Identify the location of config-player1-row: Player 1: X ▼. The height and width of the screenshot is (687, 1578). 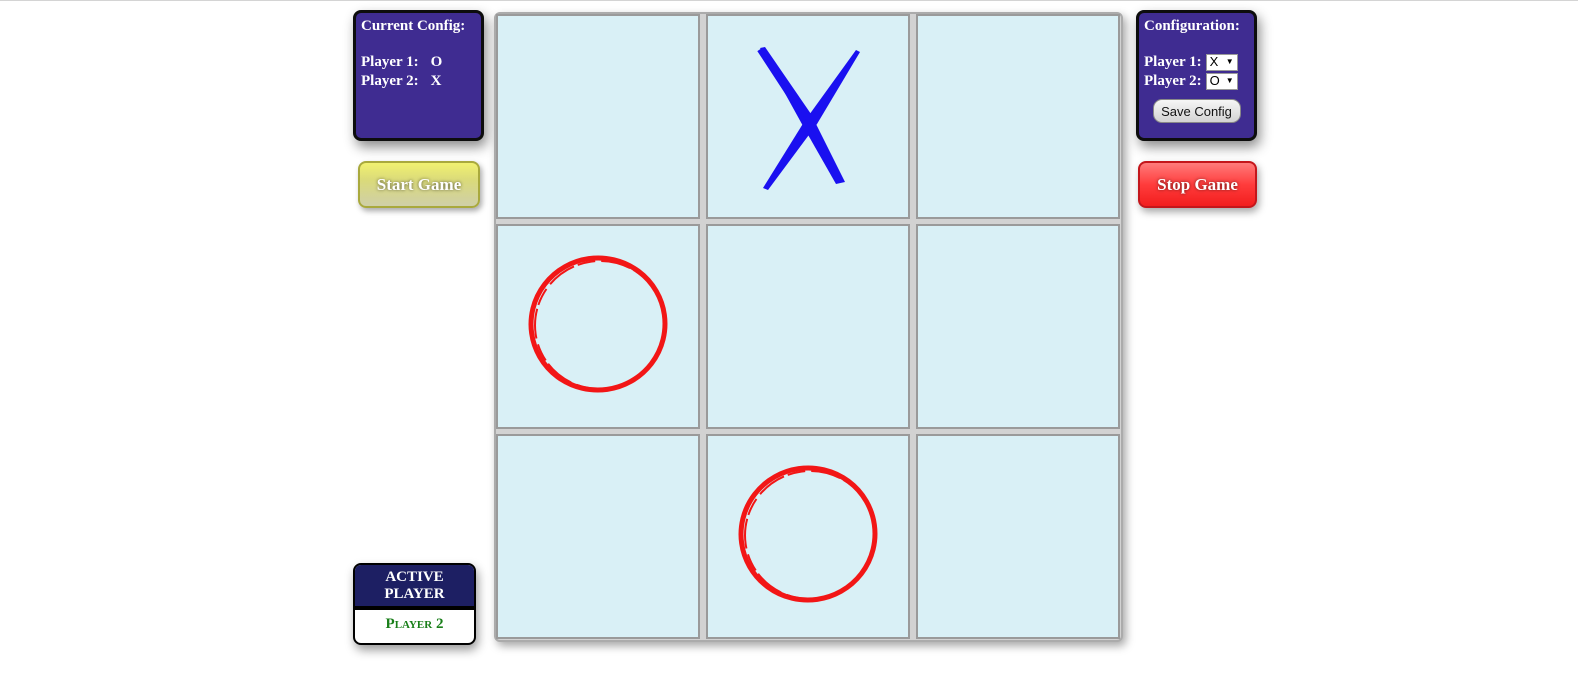
(1196, 62).